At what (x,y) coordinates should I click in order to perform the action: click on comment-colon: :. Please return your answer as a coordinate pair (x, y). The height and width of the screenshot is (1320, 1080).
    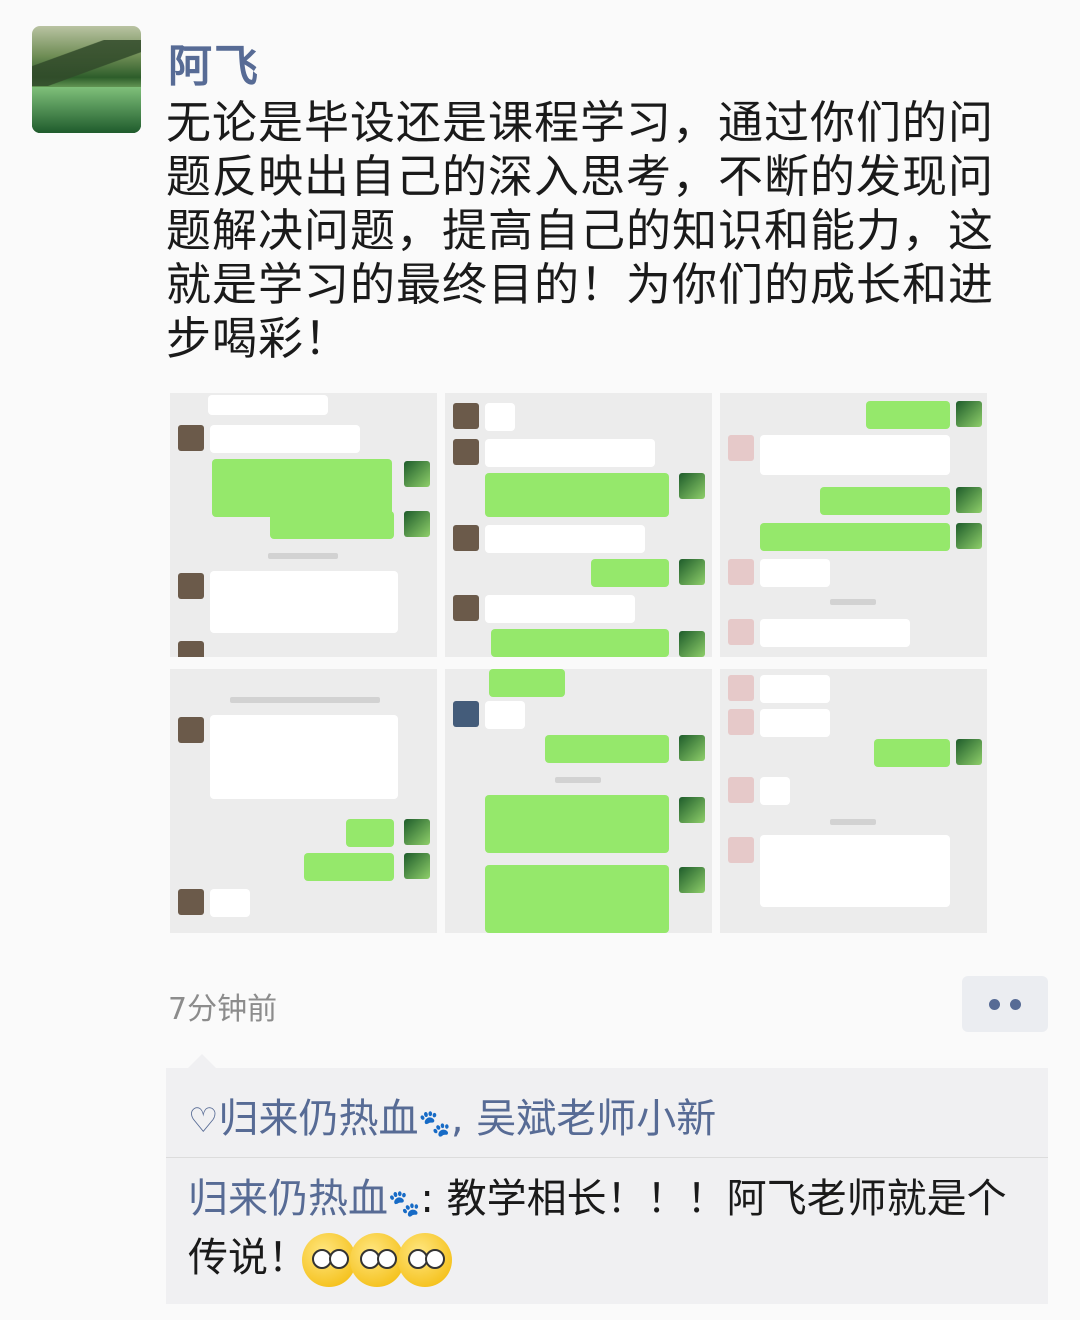
    Looking at the image, I should click on (427, 1199).